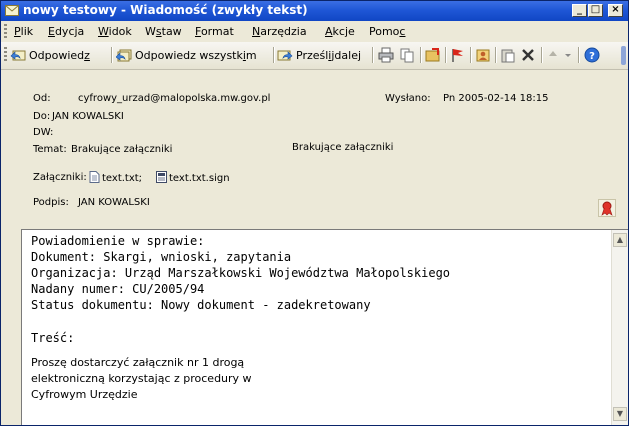  I want to click on menu-narzedzia: Narzędzia, so click(279, 31).